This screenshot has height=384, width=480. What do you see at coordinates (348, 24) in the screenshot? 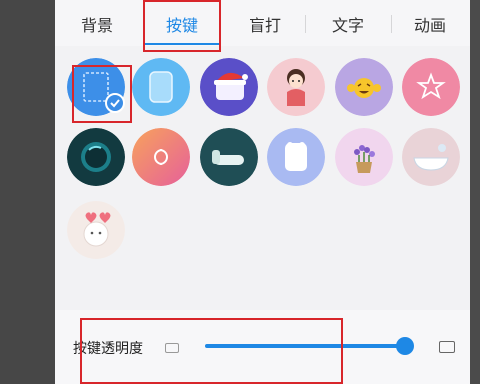
I see `tab-text: 文字` at bounding box center [348, 24].